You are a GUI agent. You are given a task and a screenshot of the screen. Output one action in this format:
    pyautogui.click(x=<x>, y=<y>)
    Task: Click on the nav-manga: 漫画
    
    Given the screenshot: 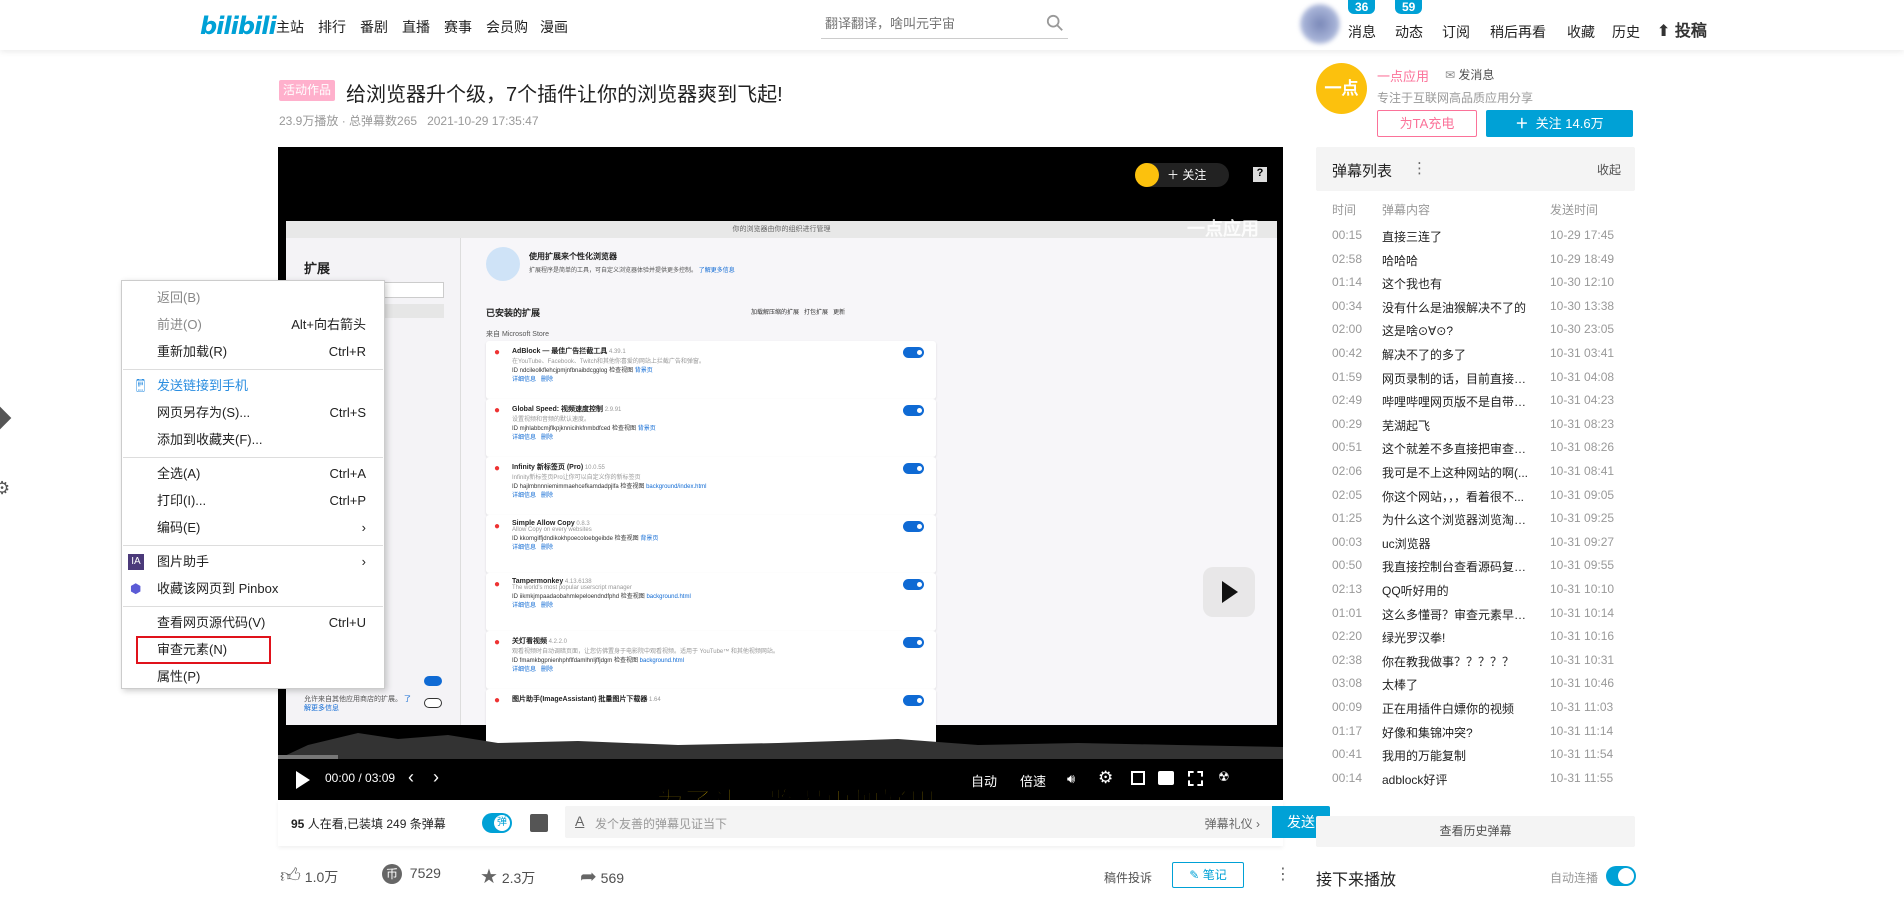 What is the action you would take?
    pyautogui.click(x=554, y=27)
    